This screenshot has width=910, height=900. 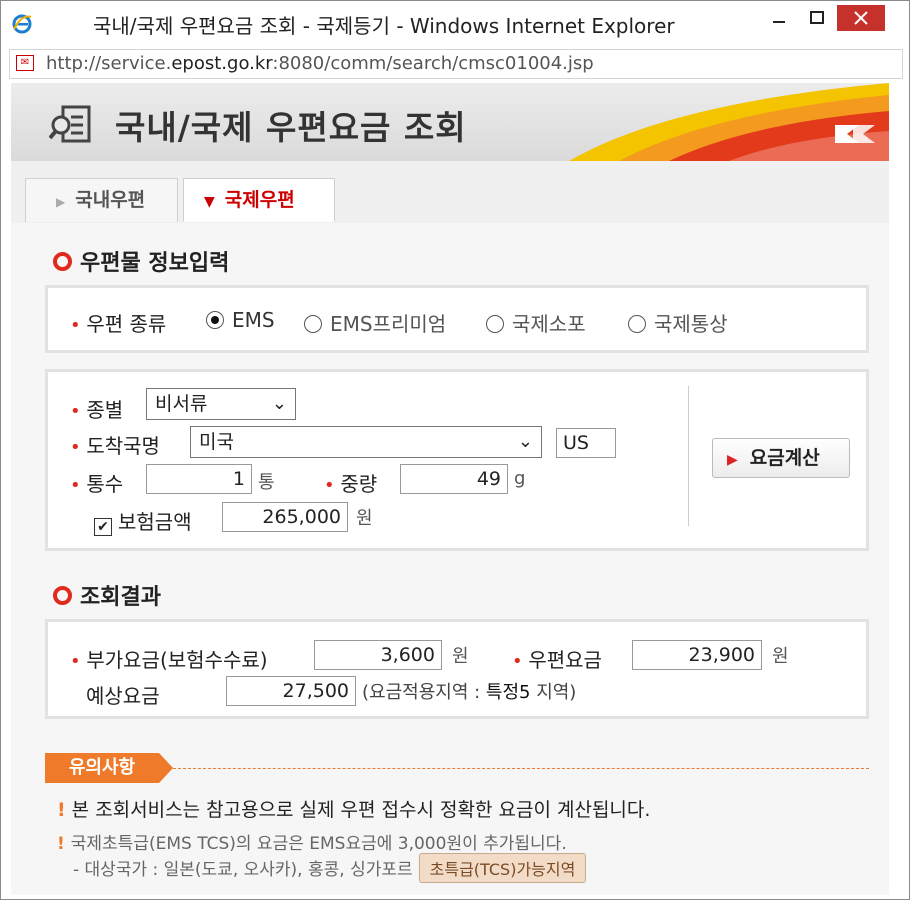 I want to click on zone-note-suffix: 지역), so click(x=553, y=692).